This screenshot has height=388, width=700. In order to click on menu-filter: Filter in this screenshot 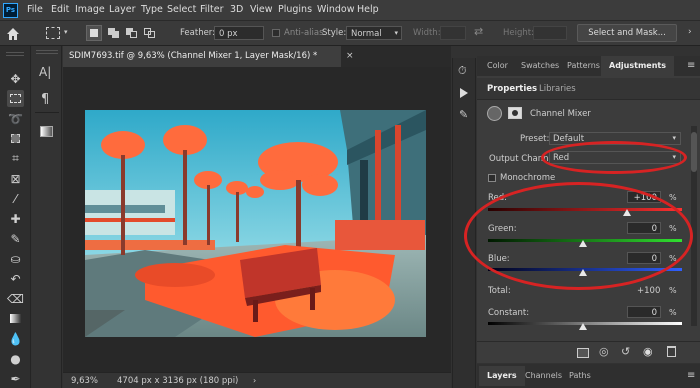, I will do `click(212, 9)`.